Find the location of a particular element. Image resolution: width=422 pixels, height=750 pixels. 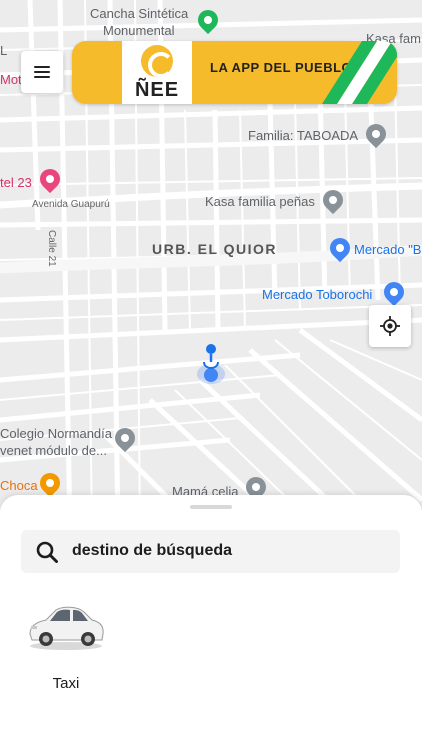

promo-banner: ÑEE LA APP DEL PUEBLO is located at coordinates (234, 72).